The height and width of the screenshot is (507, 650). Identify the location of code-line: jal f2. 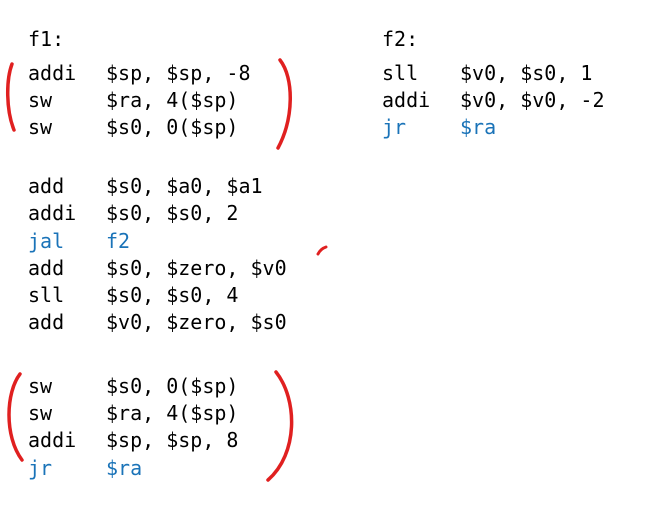
(79, 241).